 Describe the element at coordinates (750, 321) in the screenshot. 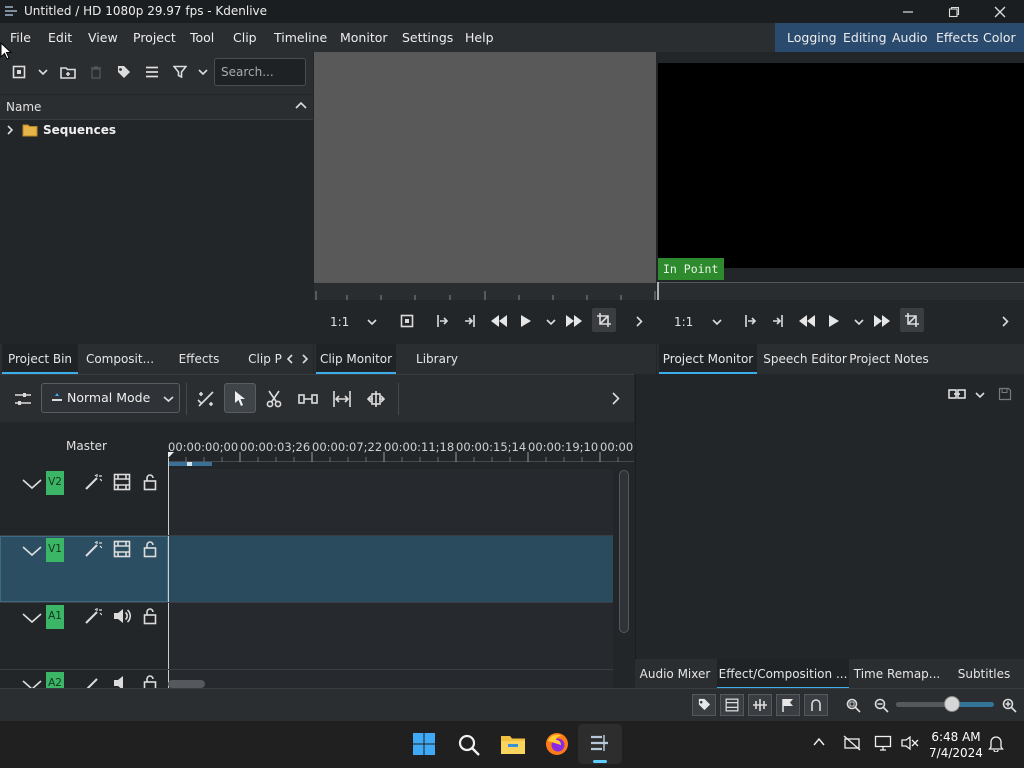

I see `project-set-in-icon` at that location.